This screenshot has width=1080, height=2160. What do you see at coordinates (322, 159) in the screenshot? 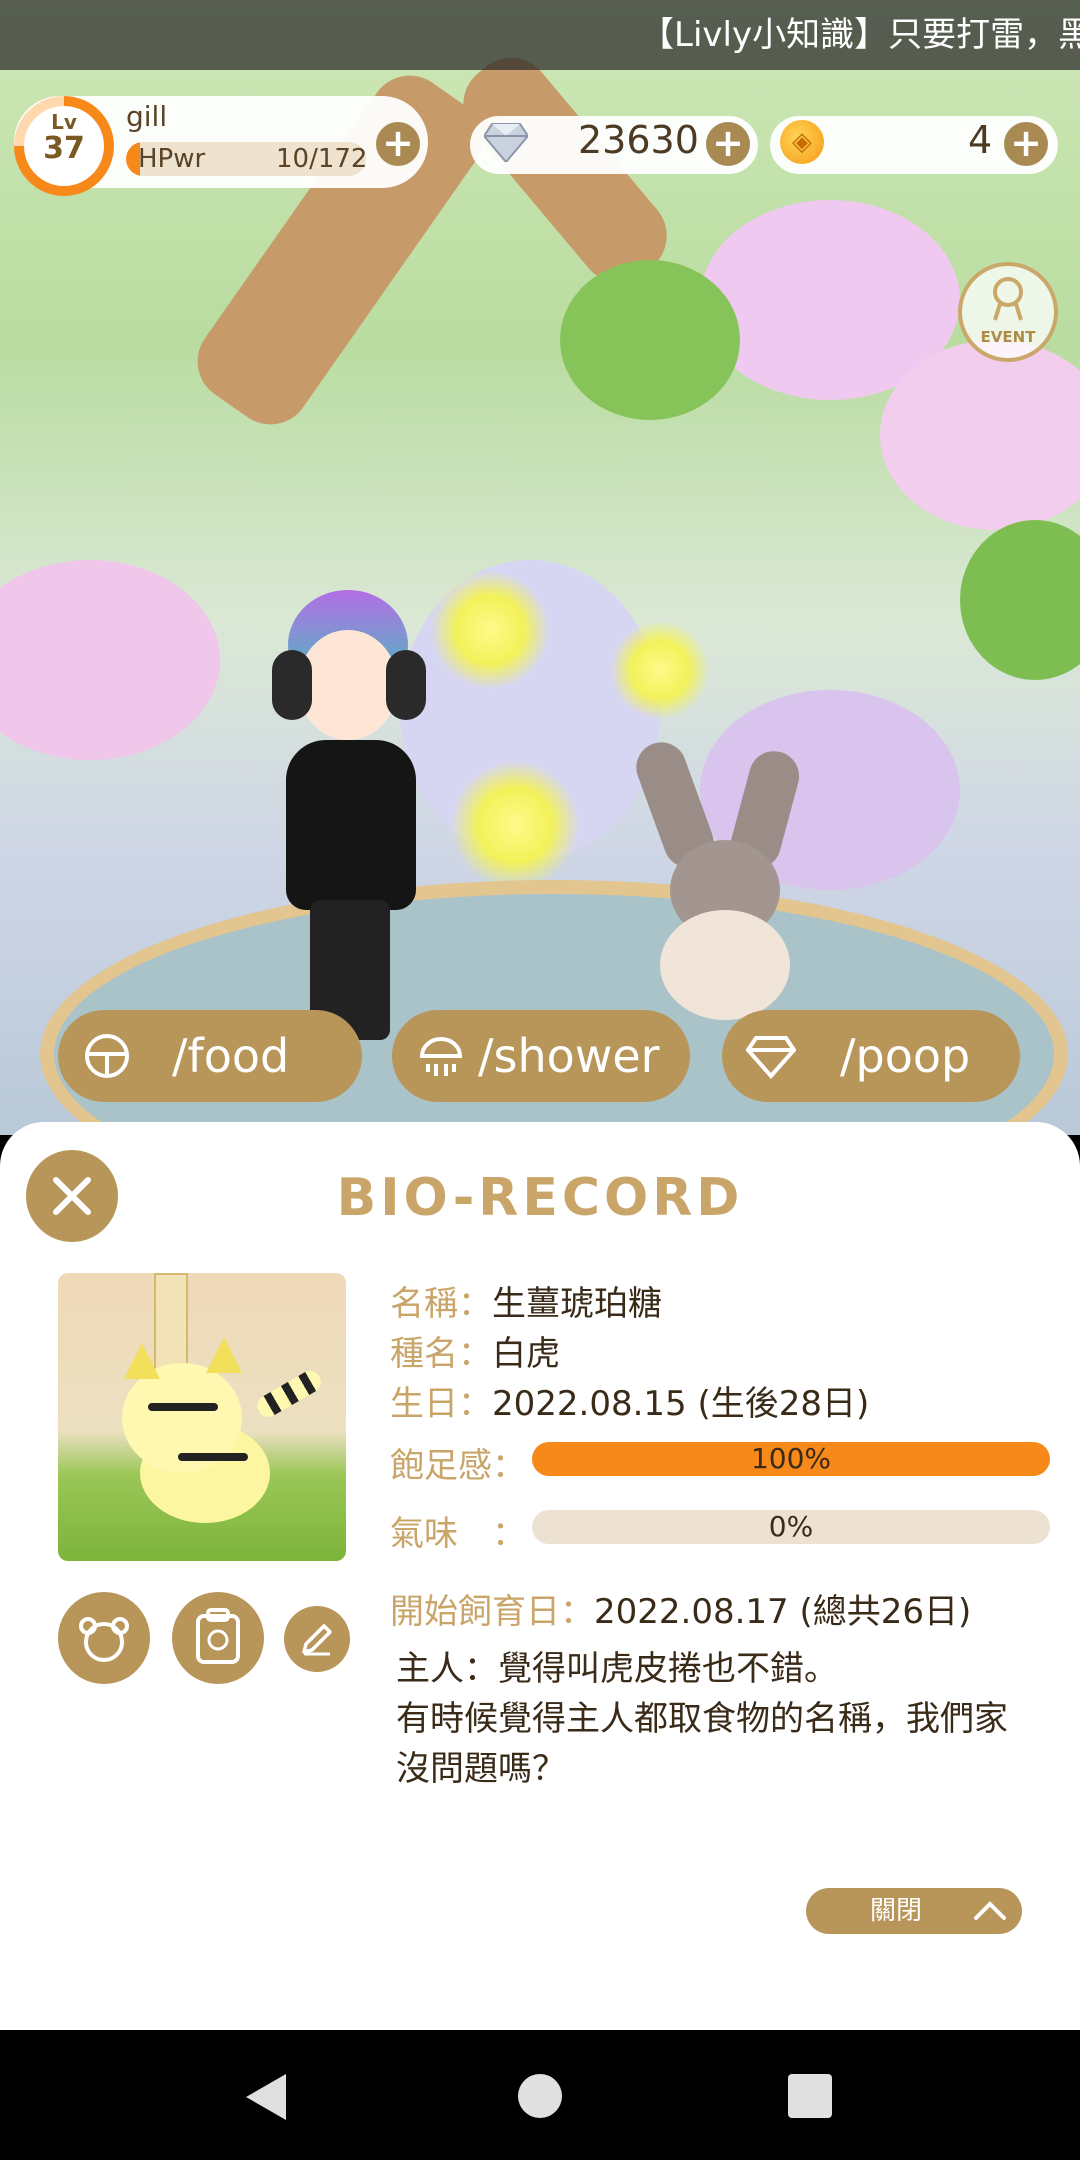
I see `hp-value: 10/172` at bounding box center [322, 159].